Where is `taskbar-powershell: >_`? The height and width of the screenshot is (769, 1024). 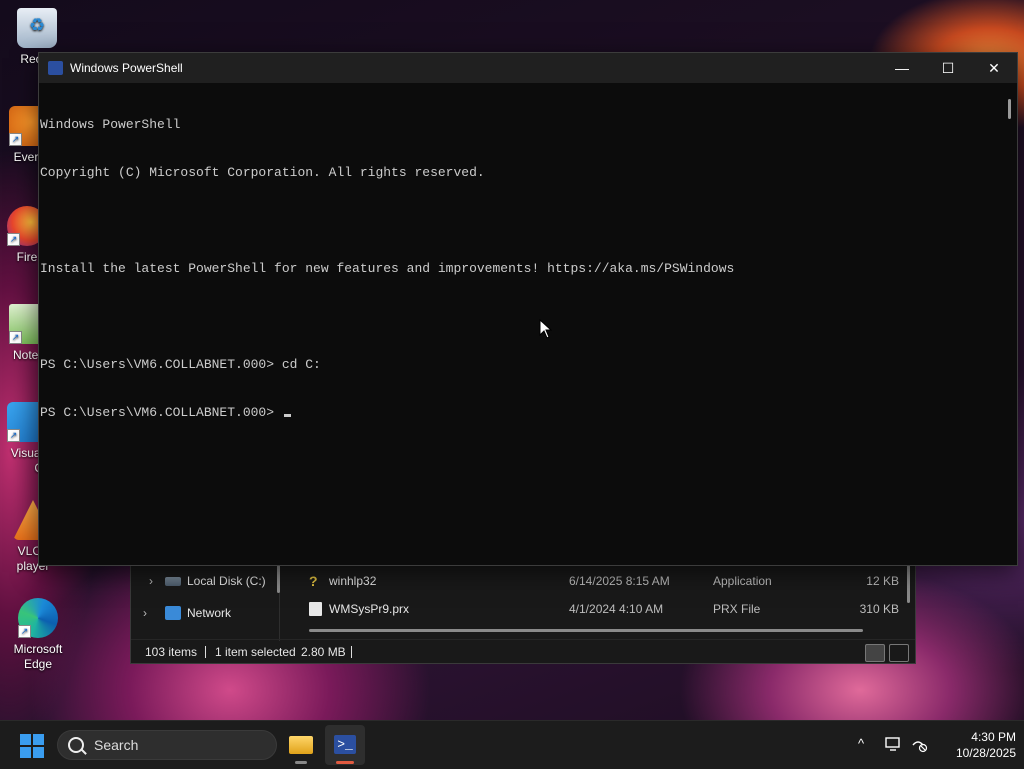
taskbar-powershell: >_ is located at coordinates (345, 745).